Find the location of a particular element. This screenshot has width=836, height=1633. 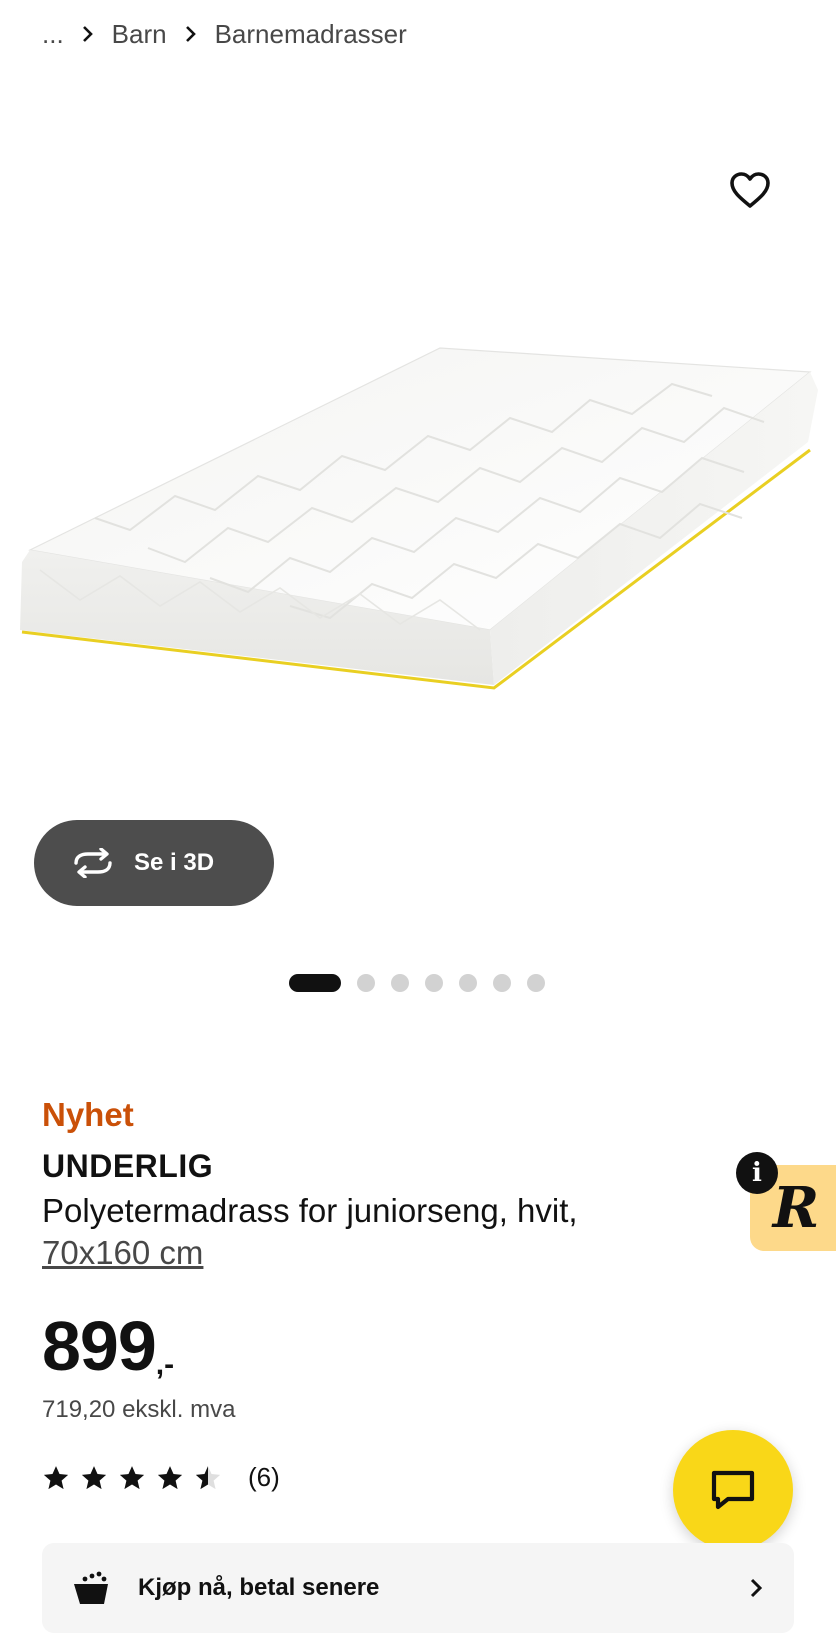

product-price: 899 ,- is located at coordinates (108, 1346).